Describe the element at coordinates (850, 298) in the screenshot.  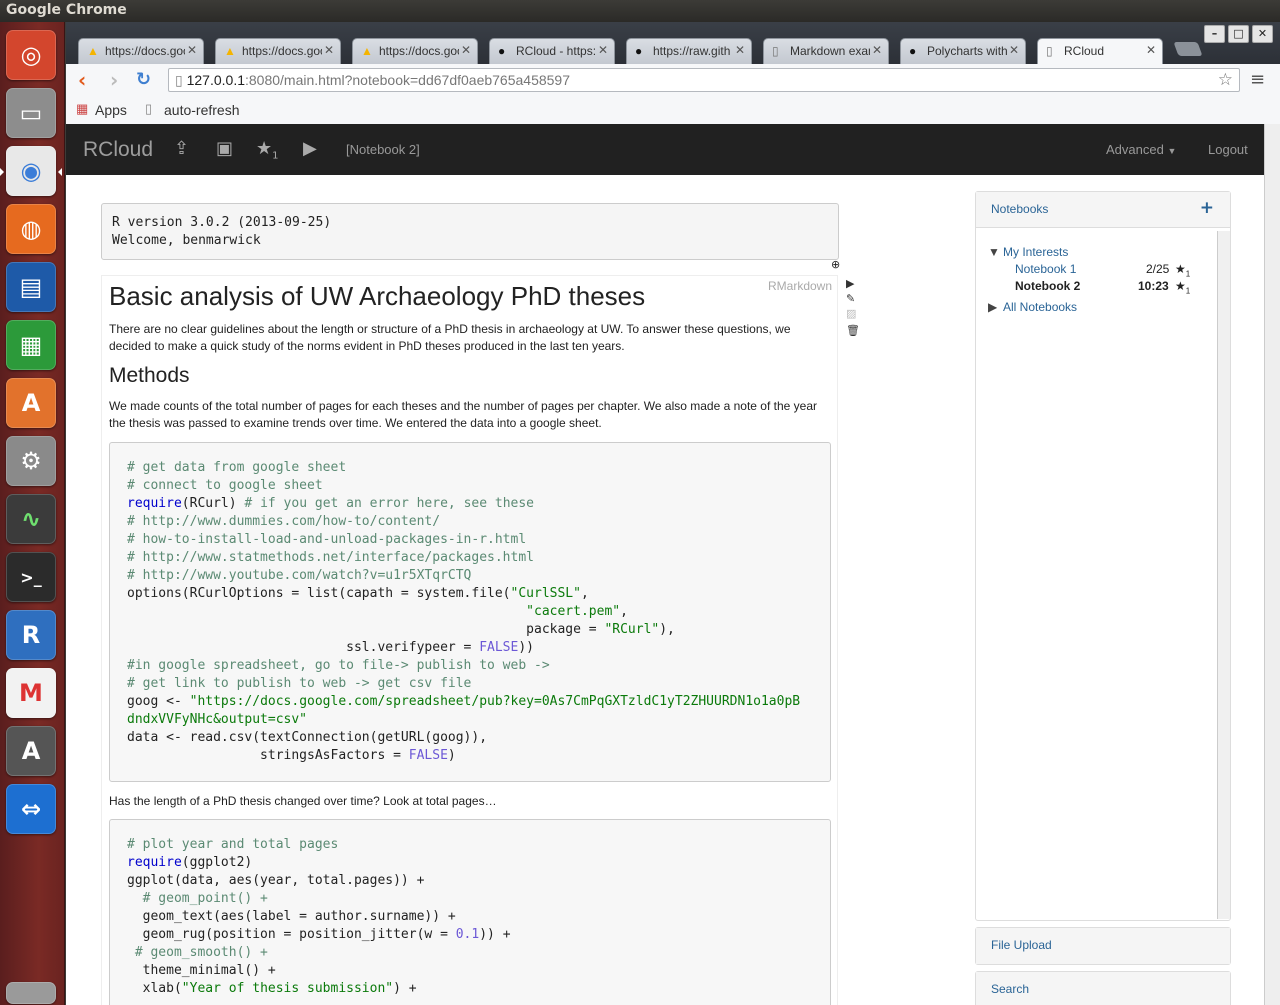
I see `edit-cell-icon: ✎` at that location.